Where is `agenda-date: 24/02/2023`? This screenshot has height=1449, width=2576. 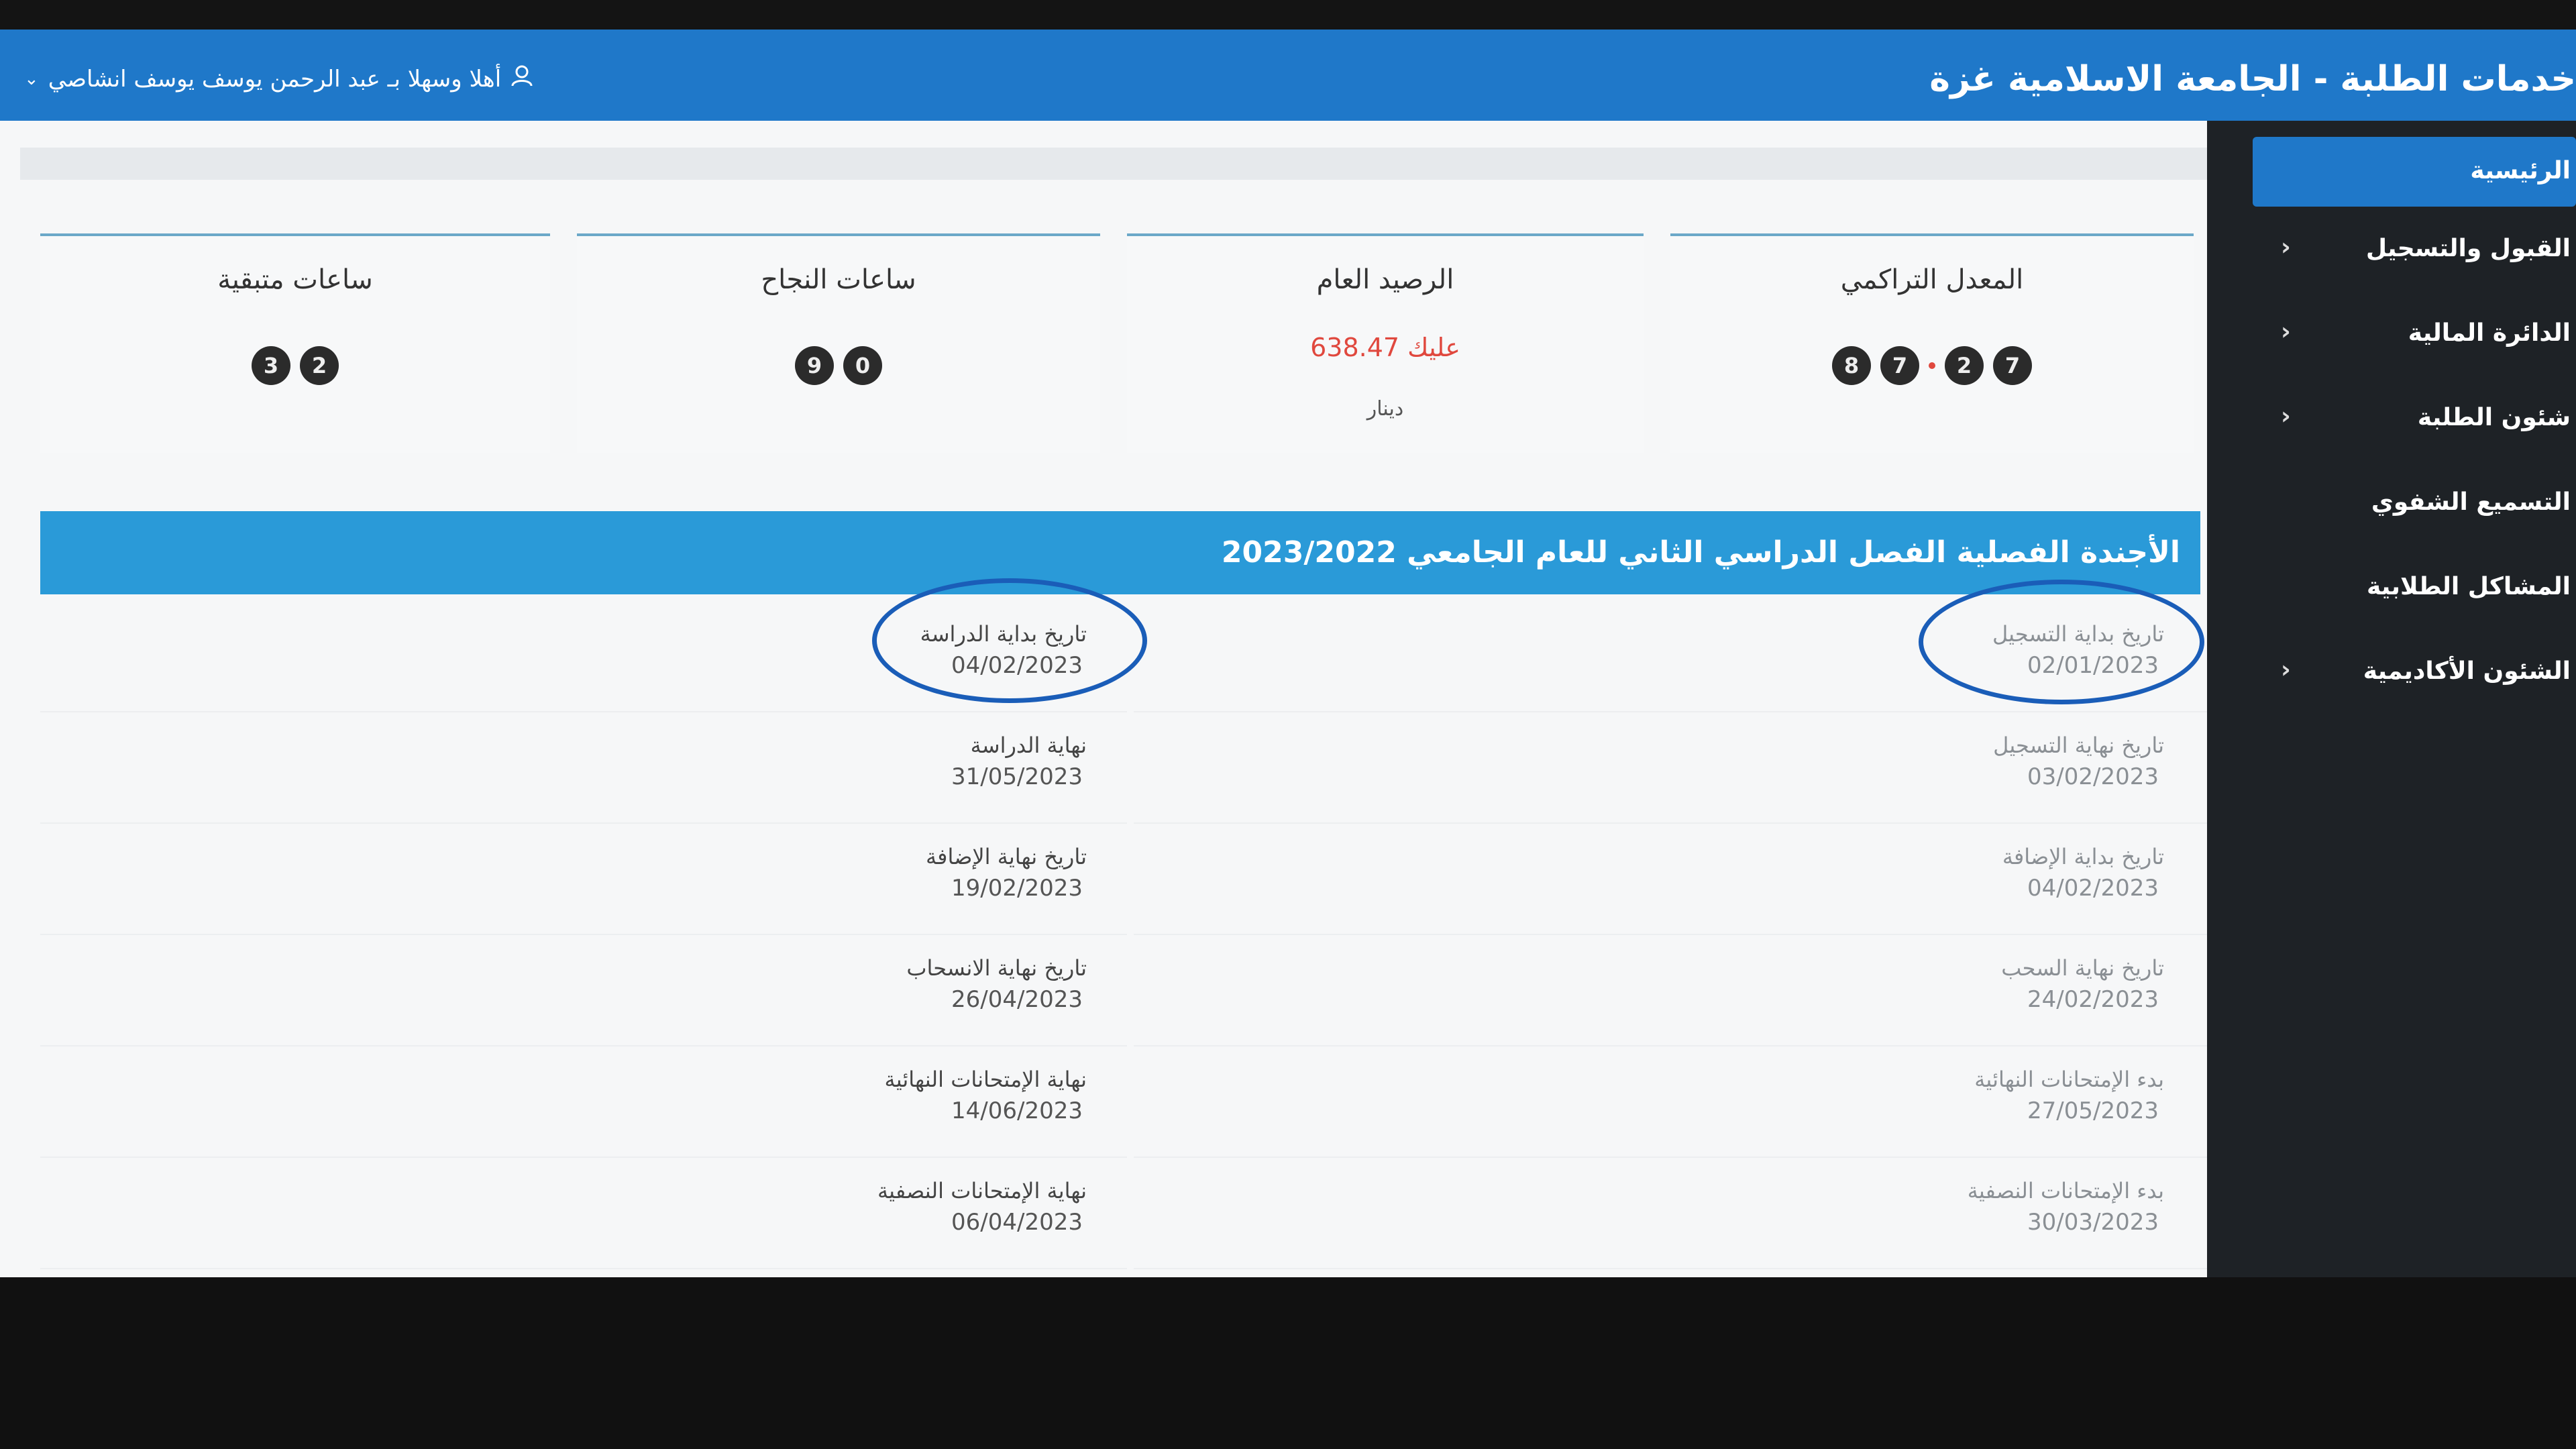 agenda-date: 24/02/2023 is located at coordinates (2093, 999).